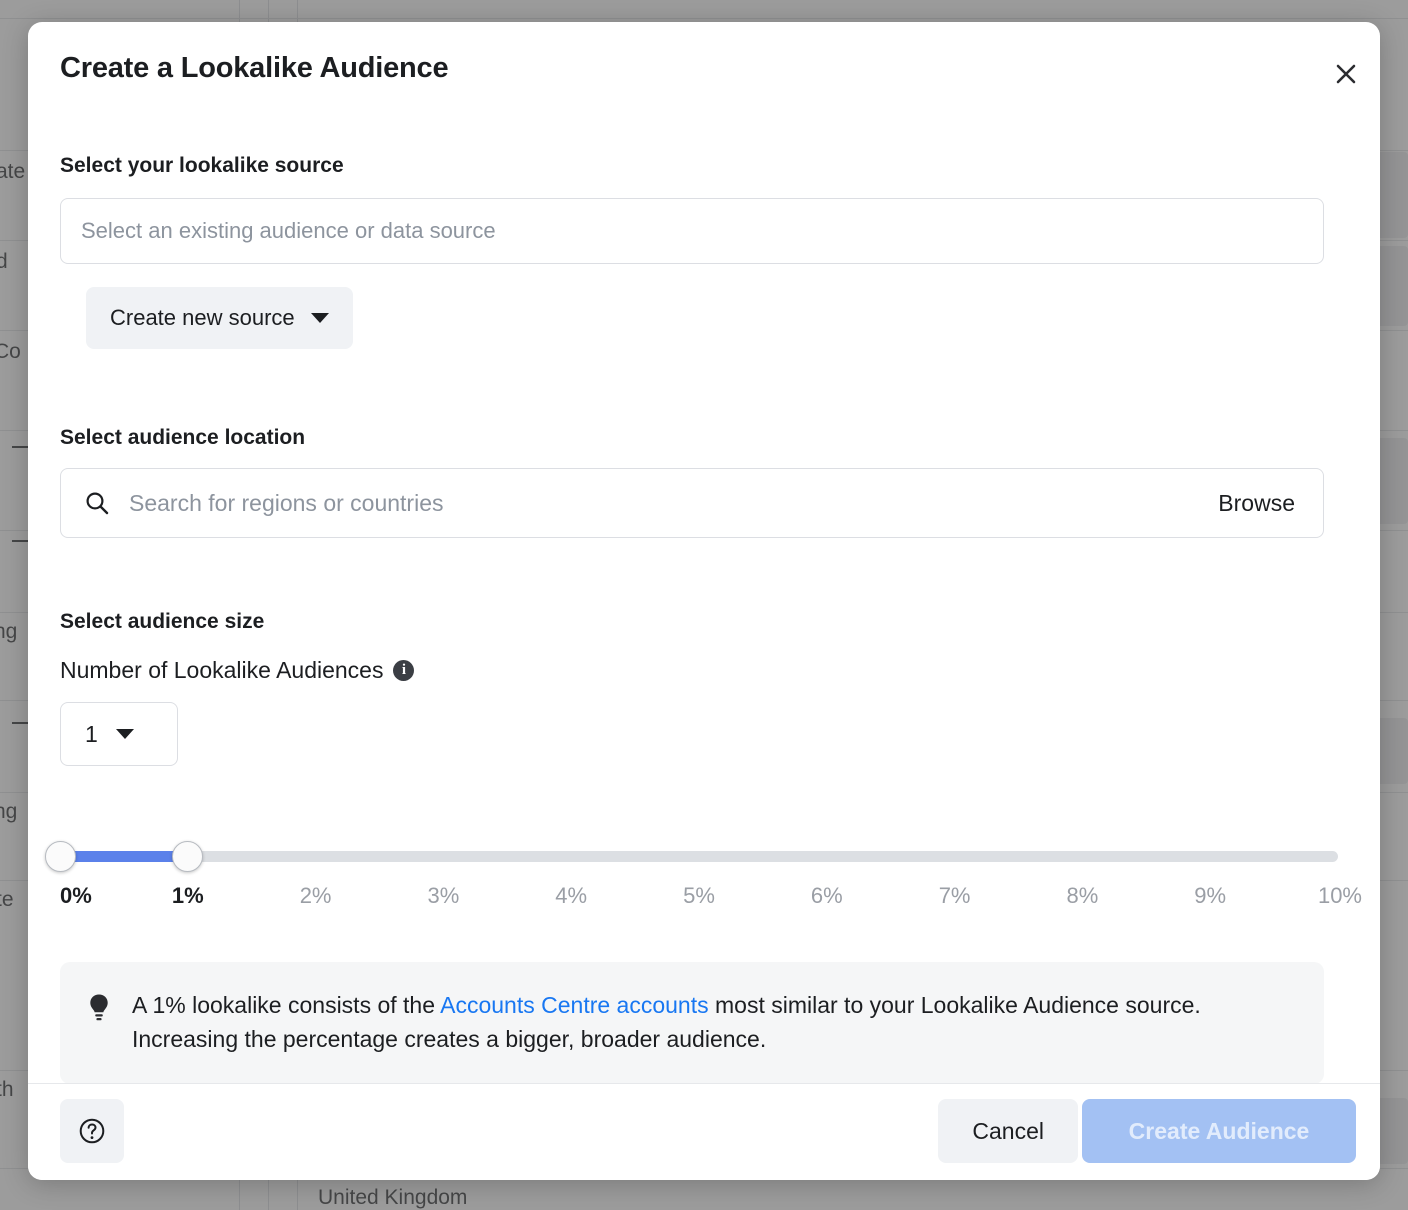  What do you see at coordinates (692, 231) in the screenshot?
I see `lookalike-source-input` at bounding box center [692, 231].